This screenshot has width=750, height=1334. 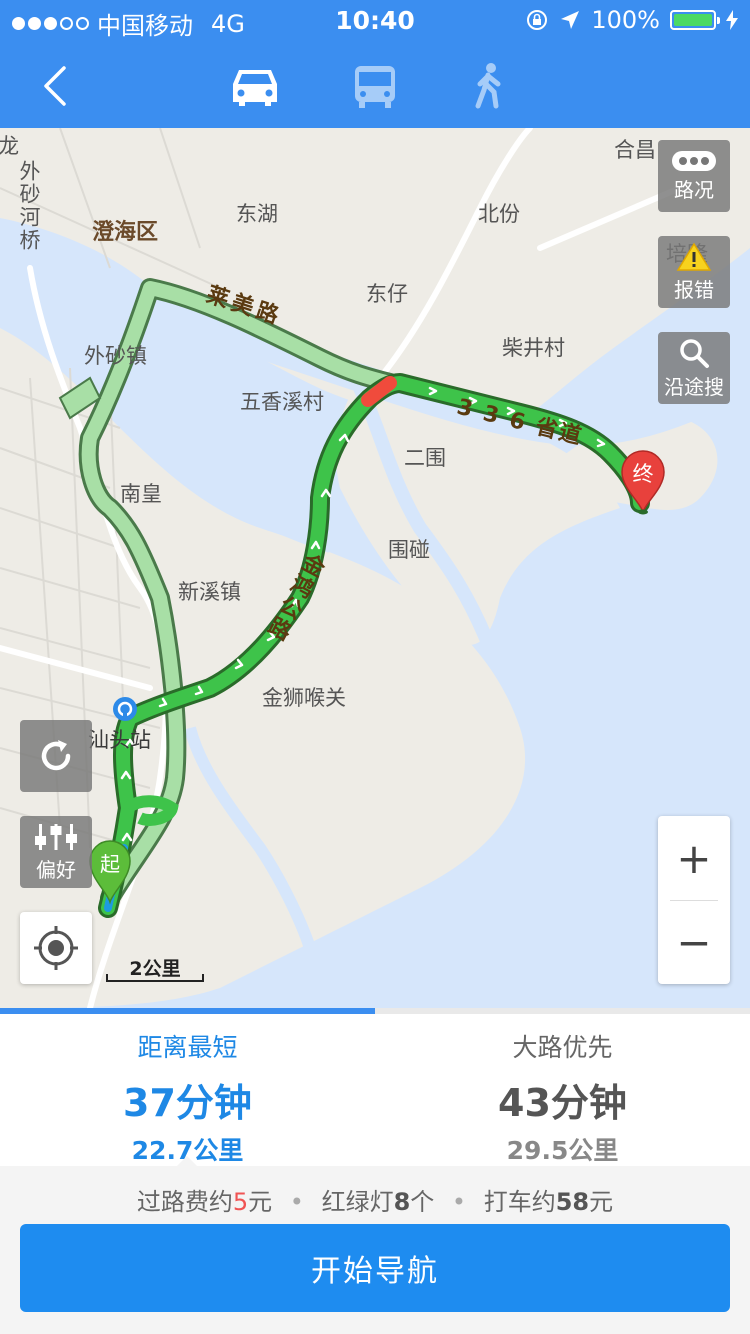 I want to click on bus-icon, so click(x=375, y=86).